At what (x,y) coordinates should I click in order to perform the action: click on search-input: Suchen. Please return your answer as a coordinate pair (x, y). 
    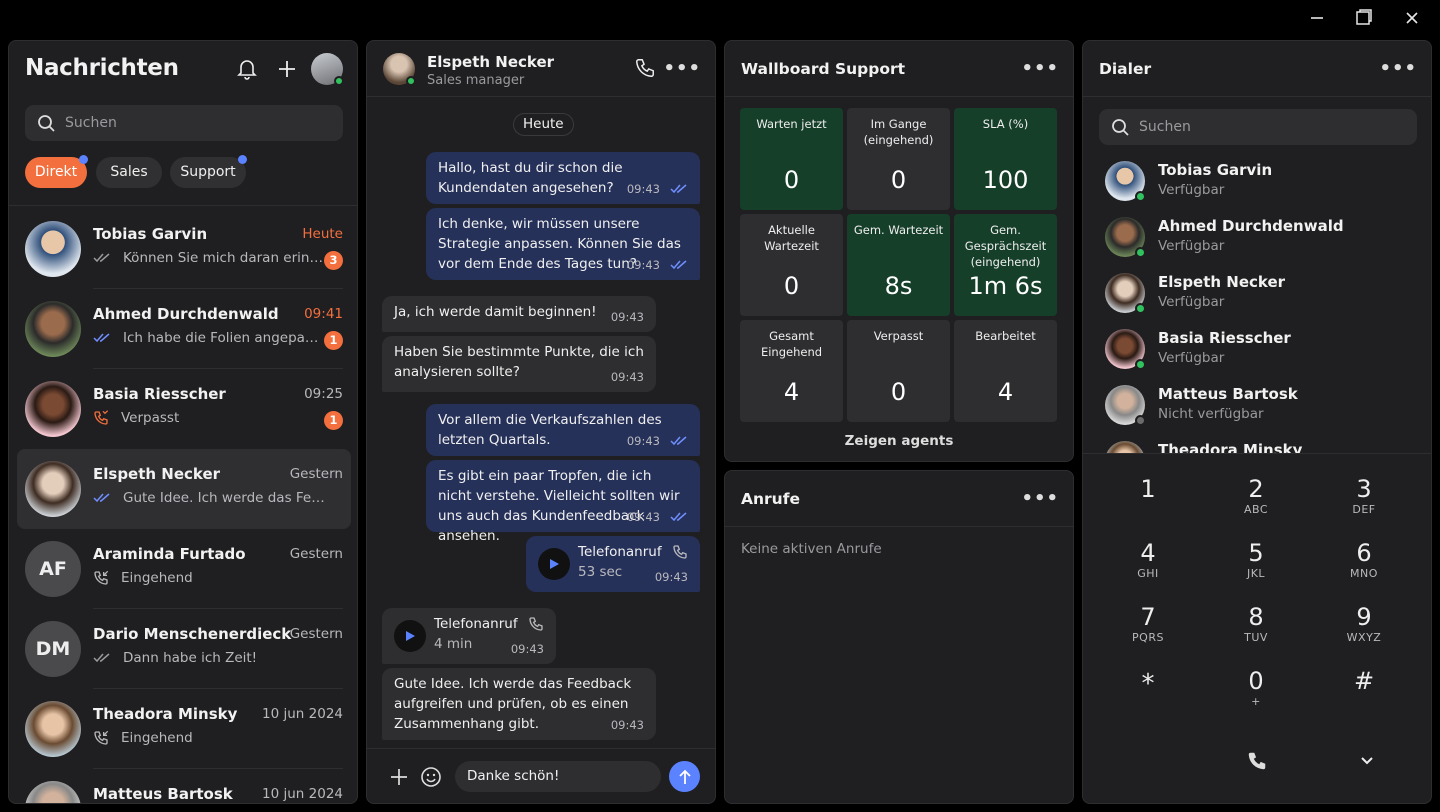
    Looking at the image, I should click on (184, 123).